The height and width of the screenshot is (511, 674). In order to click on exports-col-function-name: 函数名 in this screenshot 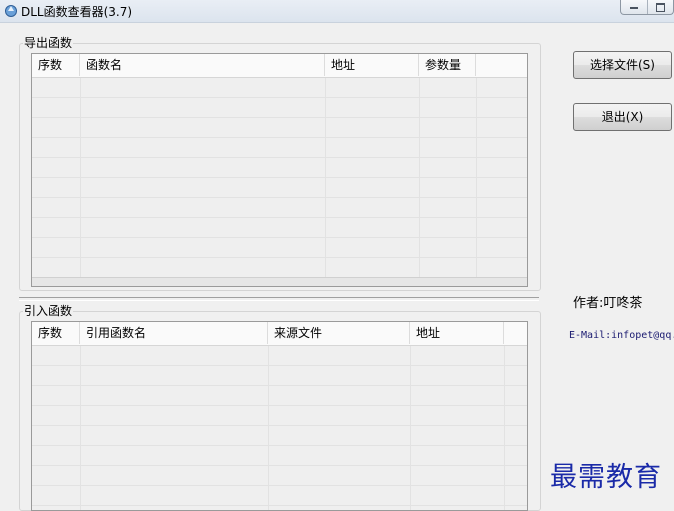, I will do `click(202, 65)`.